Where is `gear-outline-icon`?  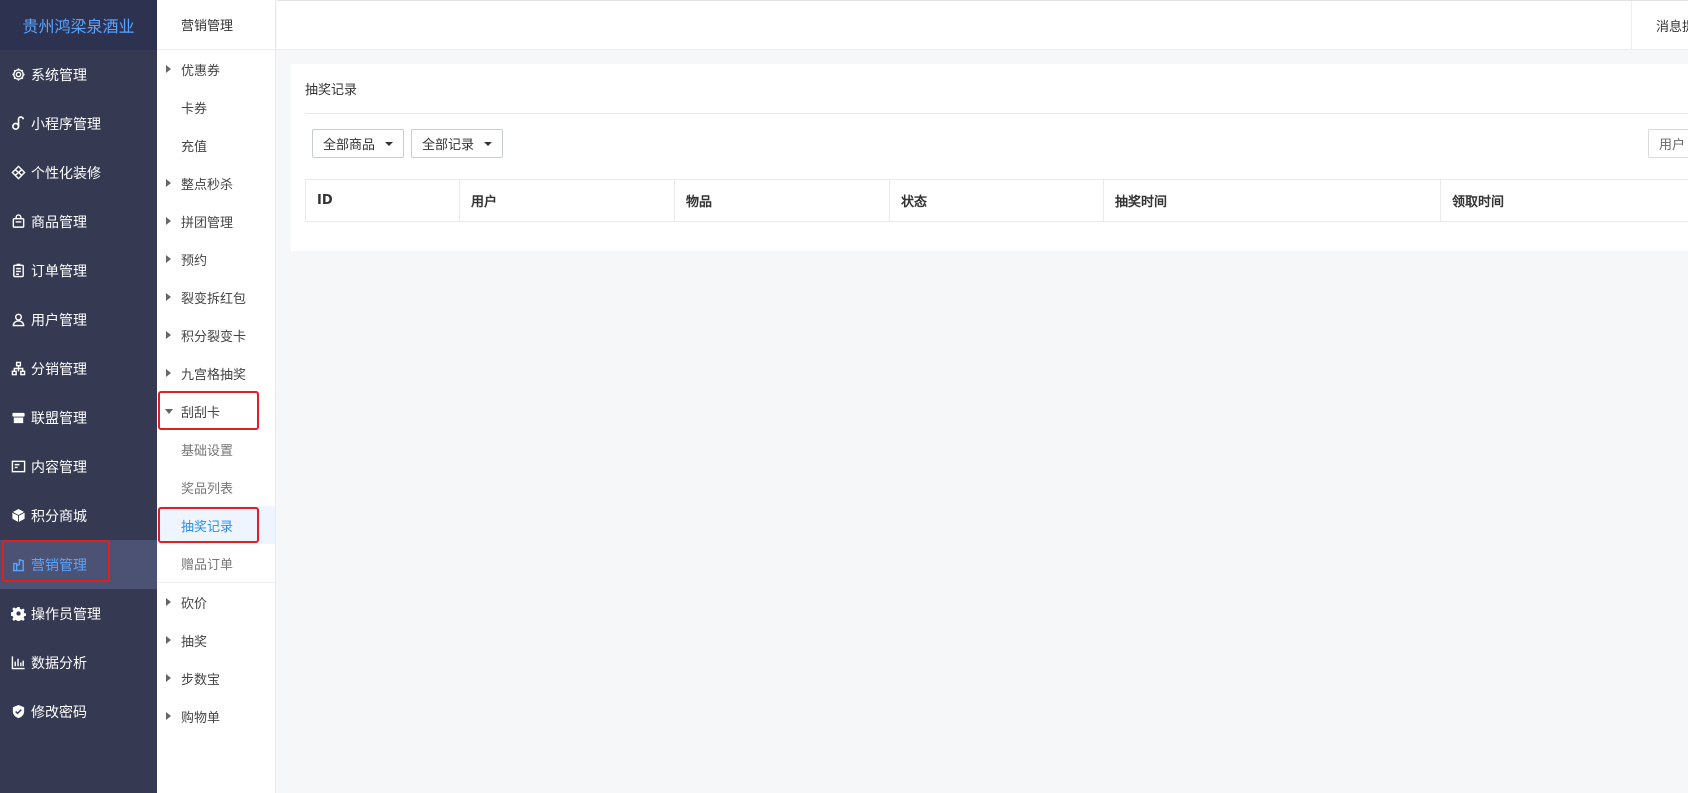
gear-outline-icon is located at coordinates (18, 75).